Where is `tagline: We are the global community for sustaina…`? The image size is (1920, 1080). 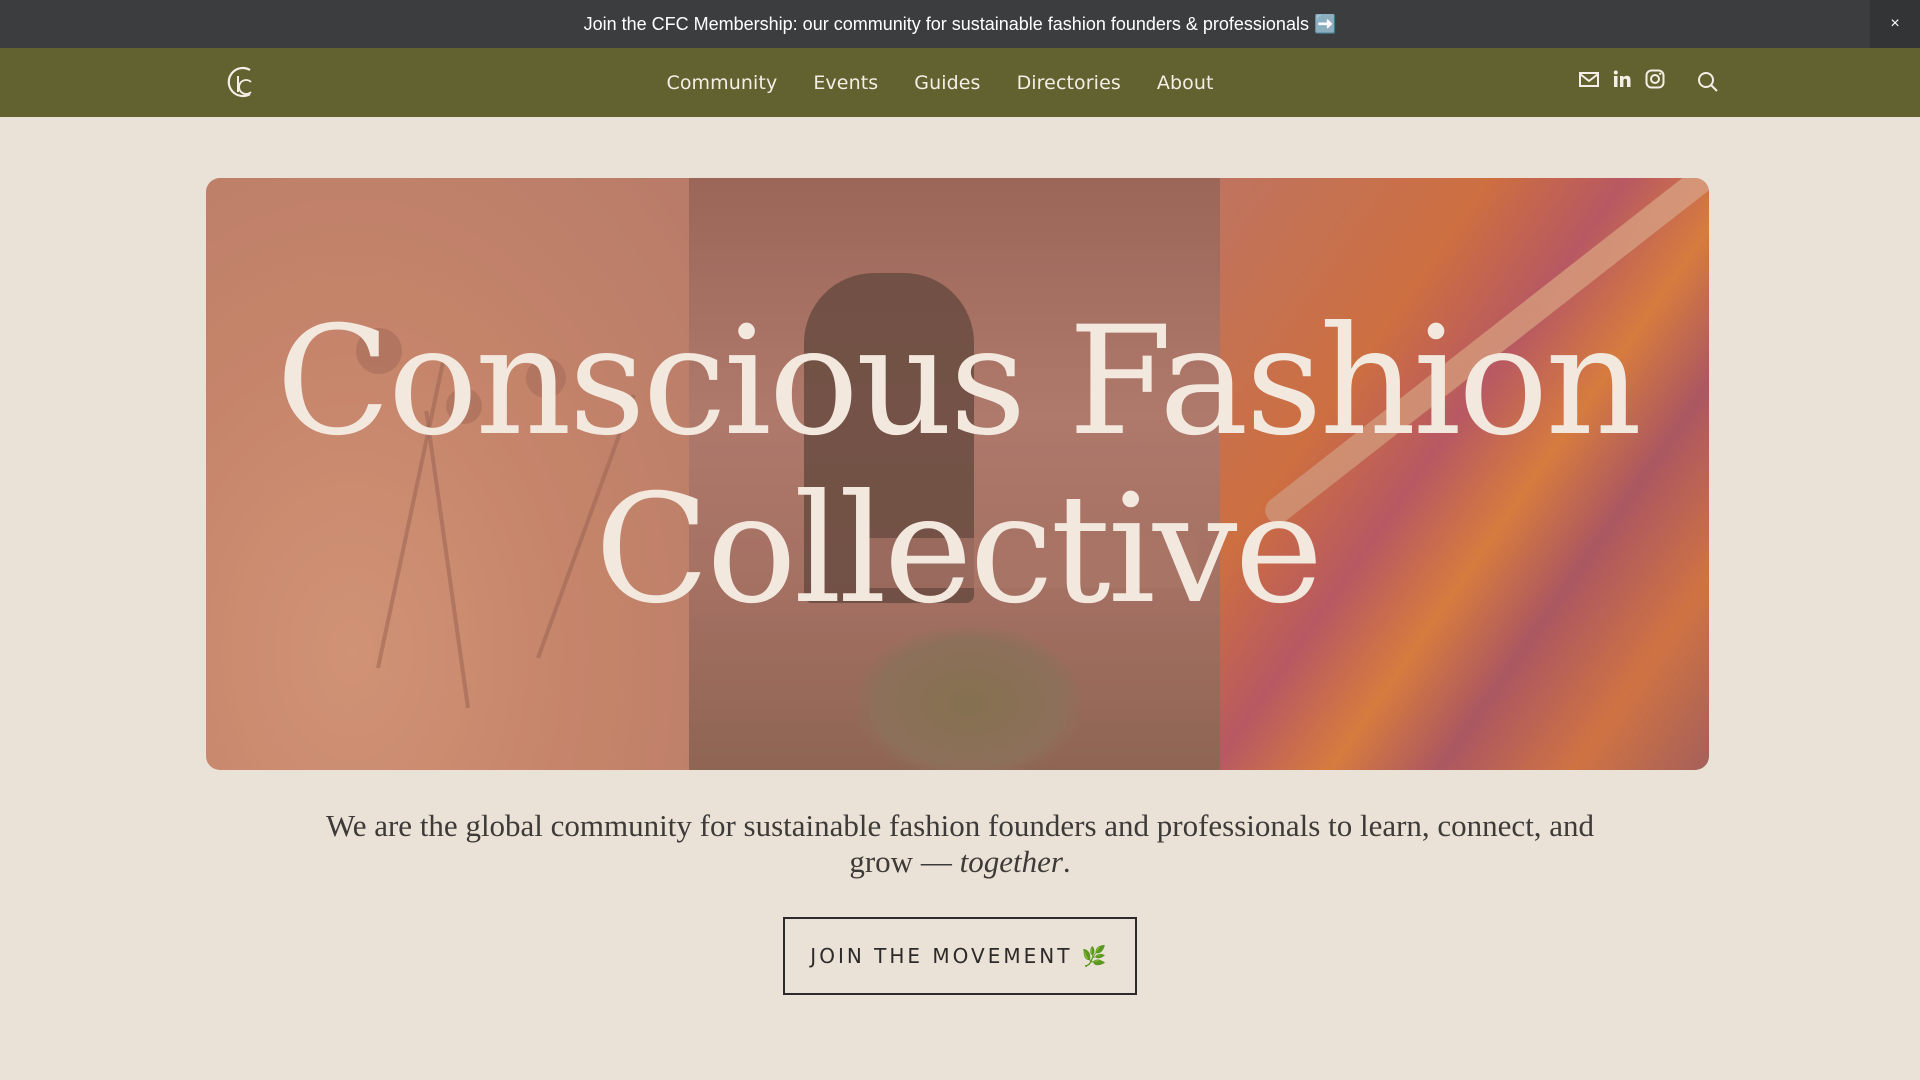
tagline: We are the global community for sustaina… is located at coordinates (960, 844).